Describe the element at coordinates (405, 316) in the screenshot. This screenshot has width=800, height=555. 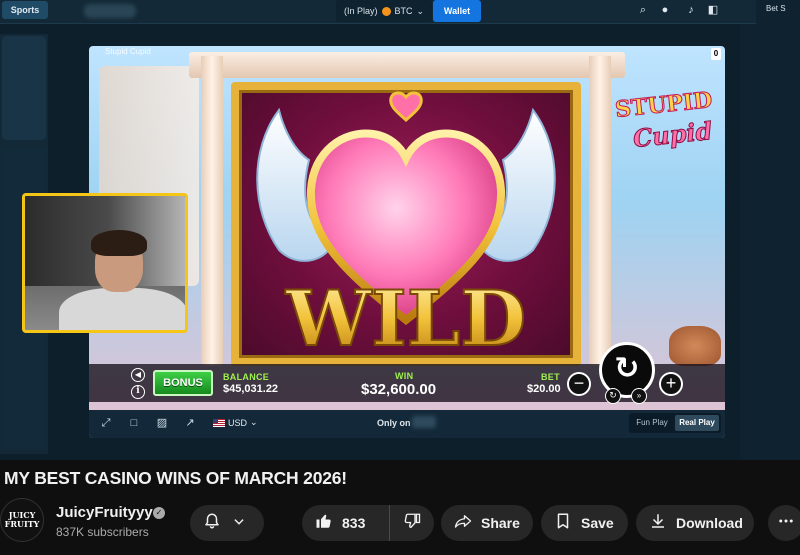
I see `wild-text: WILD` at that location.